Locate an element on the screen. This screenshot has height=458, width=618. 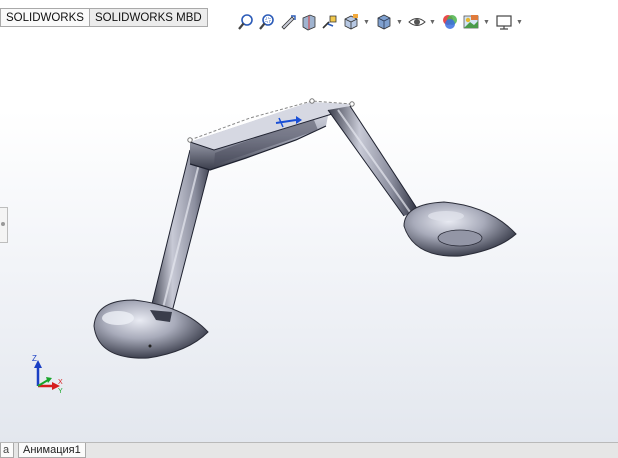
top-bar is located at coordinates (271, 134).